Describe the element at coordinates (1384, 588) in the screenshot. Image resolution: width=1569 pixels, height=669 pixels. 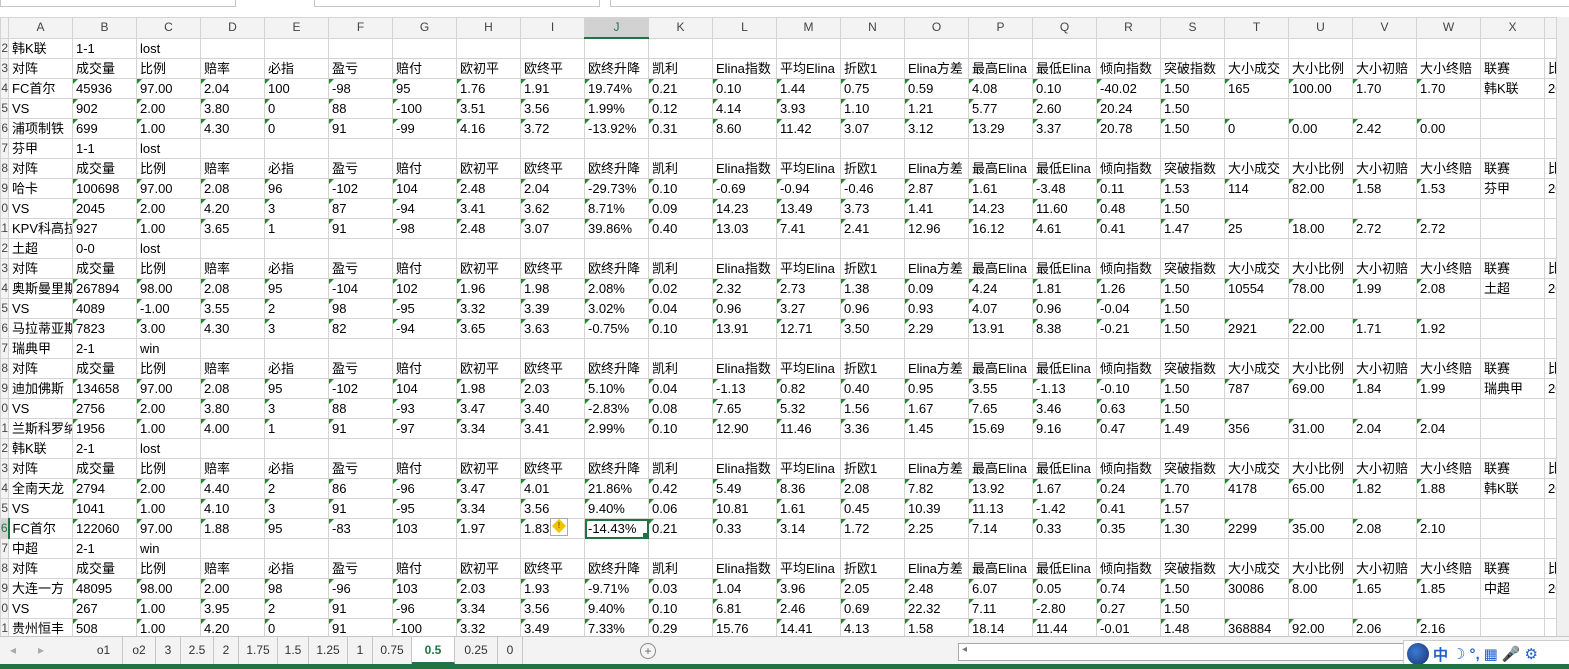
I see `cell-V29: 1.65` at that location.